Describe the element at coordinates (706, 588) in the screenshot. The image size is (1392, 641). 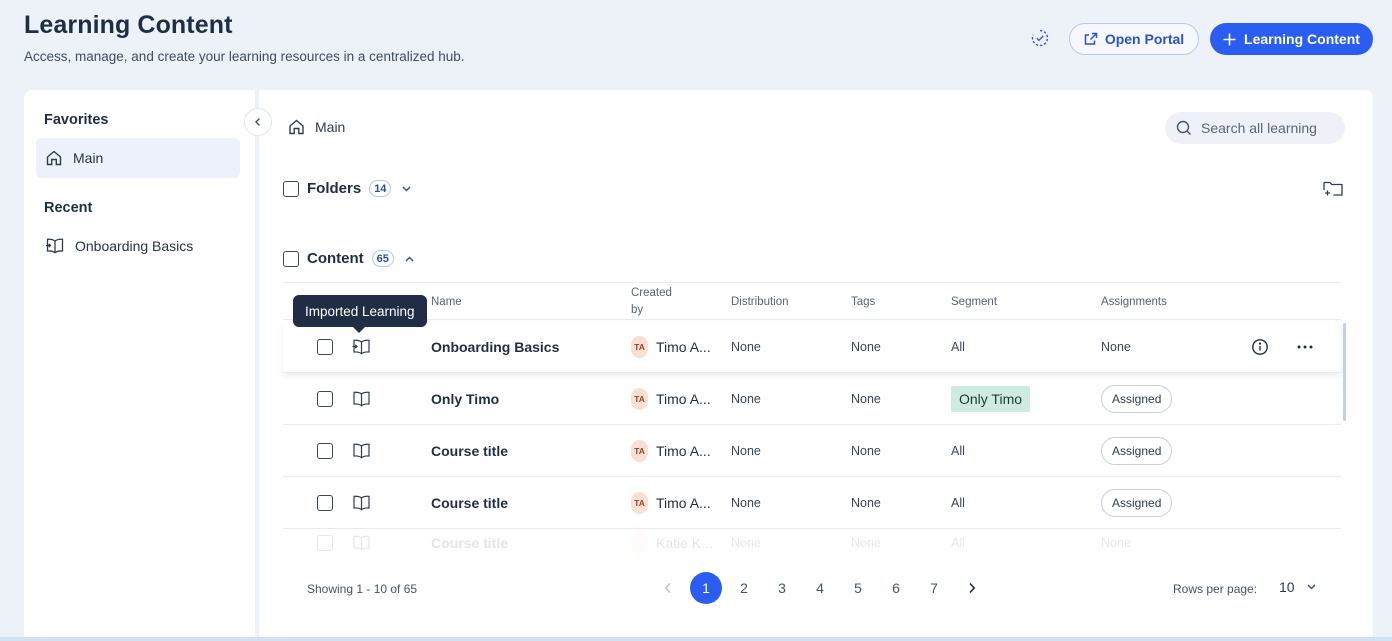
I see `page-1-button: 1` at that location.